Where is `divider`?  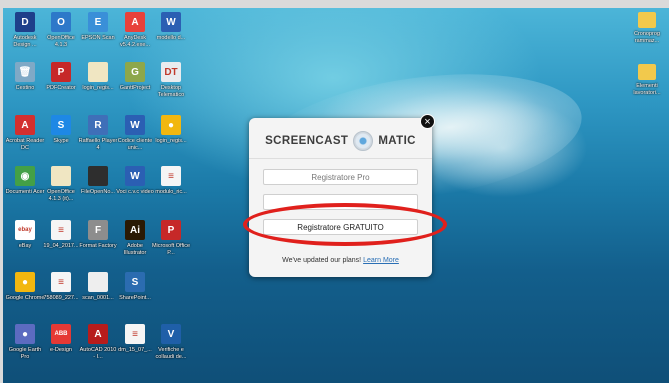 divider is located at coordinates (340, 158).